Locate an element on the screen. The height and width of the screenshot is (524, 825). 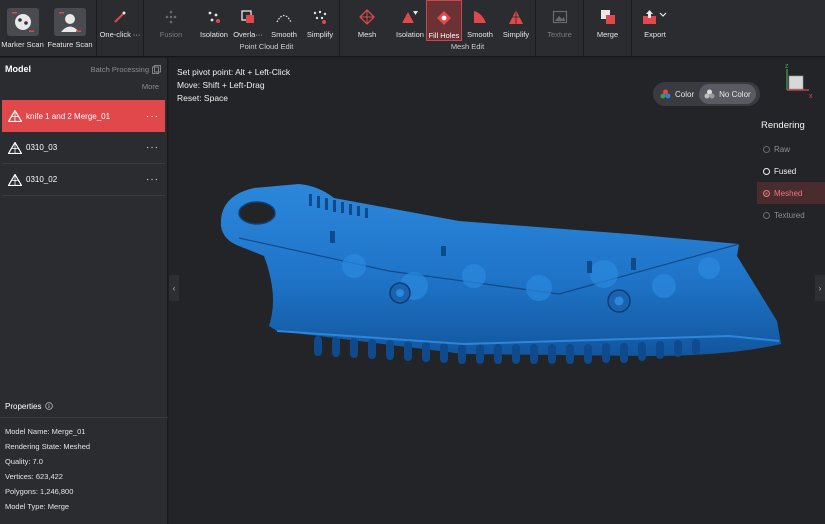
rendering-title: Rendering is located at coordinates (783, 125).